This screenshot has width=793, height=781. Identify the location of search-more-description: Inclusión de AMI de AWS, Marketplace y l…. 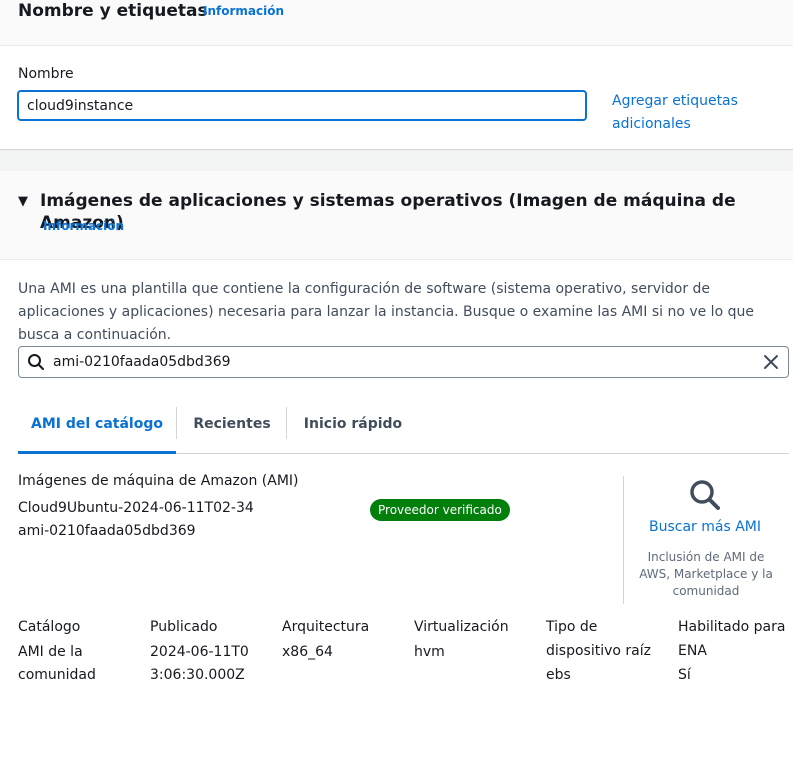
(706, 574).